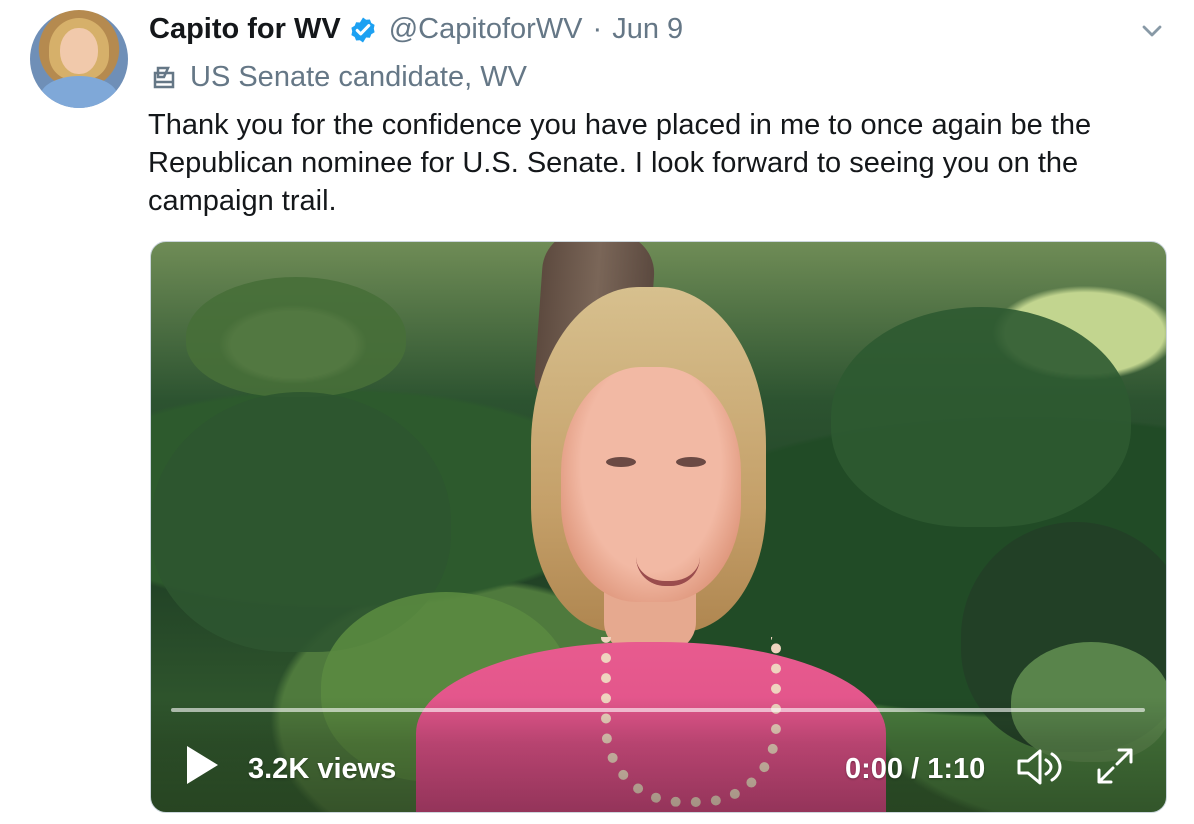 This screenshot has height=824, width=1194. What do you see at coordinates (358, 77) in the screenshot?
I see `account-label-text: US Senate candidate, WV` at bounding box center [358, 77].